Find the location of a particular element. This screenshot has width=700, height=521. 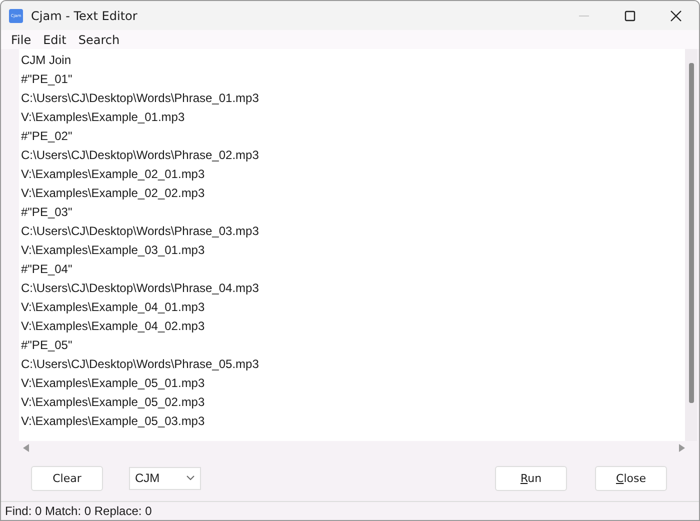

text-line: C:\Users\CJ\Desktop\Words\Phrase_04.mp3 is located at coordinates (140, 288).